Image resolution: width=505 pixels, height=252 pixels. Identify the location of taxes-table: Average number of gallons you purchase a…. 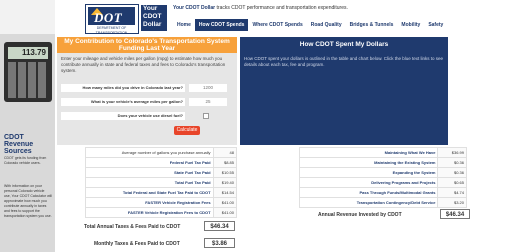
(161, 182).